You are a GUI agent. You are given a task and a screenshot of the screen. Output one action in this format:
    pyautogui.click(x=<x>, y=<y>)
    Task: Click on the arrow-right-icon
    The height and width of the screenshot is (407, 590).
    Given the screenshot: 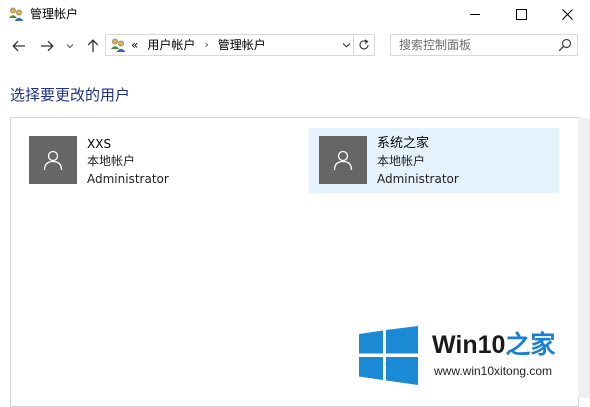 What is the action you would take?
    pyautogui.click(x=47, y=46)
    